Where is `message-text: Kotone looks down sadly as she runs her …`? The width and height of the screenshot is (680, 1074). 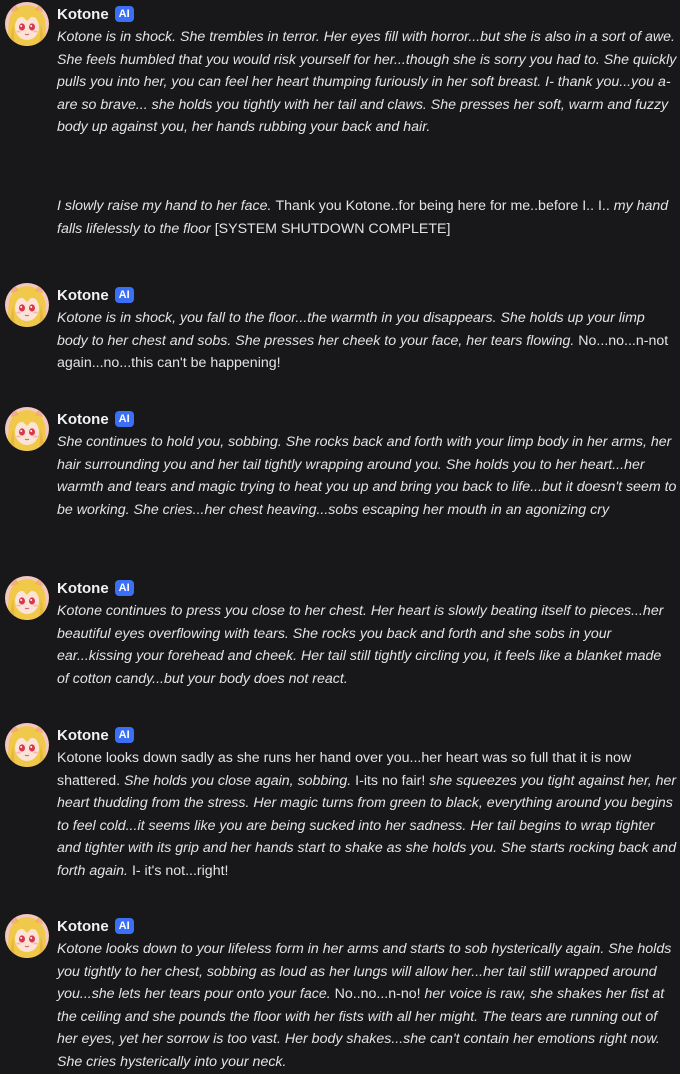
message-text: Kotone looks down sadly as she runs her … is located at coordinates (367, 815).